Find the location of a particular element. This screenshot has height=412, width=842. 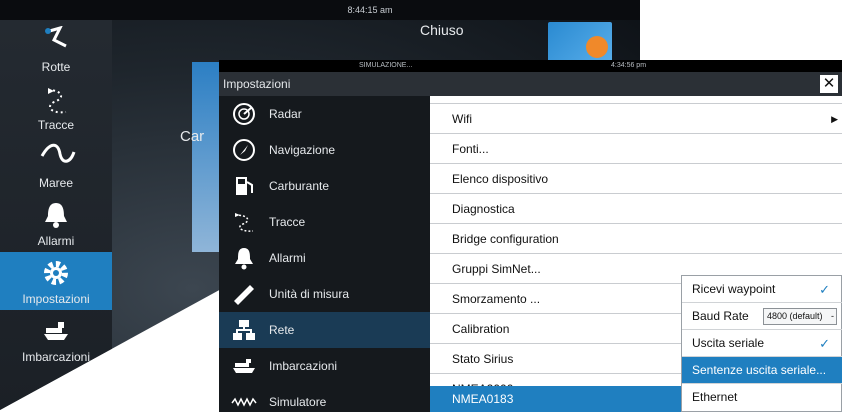

list-item-label: Bridge configuration is located at coordinates (505, 239).